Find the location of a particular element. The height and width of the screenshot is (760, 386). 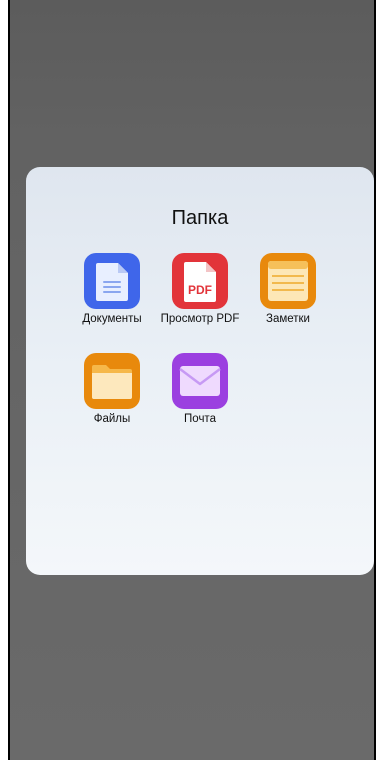

mail-envelope-icon is located at coordinates (200, 381).